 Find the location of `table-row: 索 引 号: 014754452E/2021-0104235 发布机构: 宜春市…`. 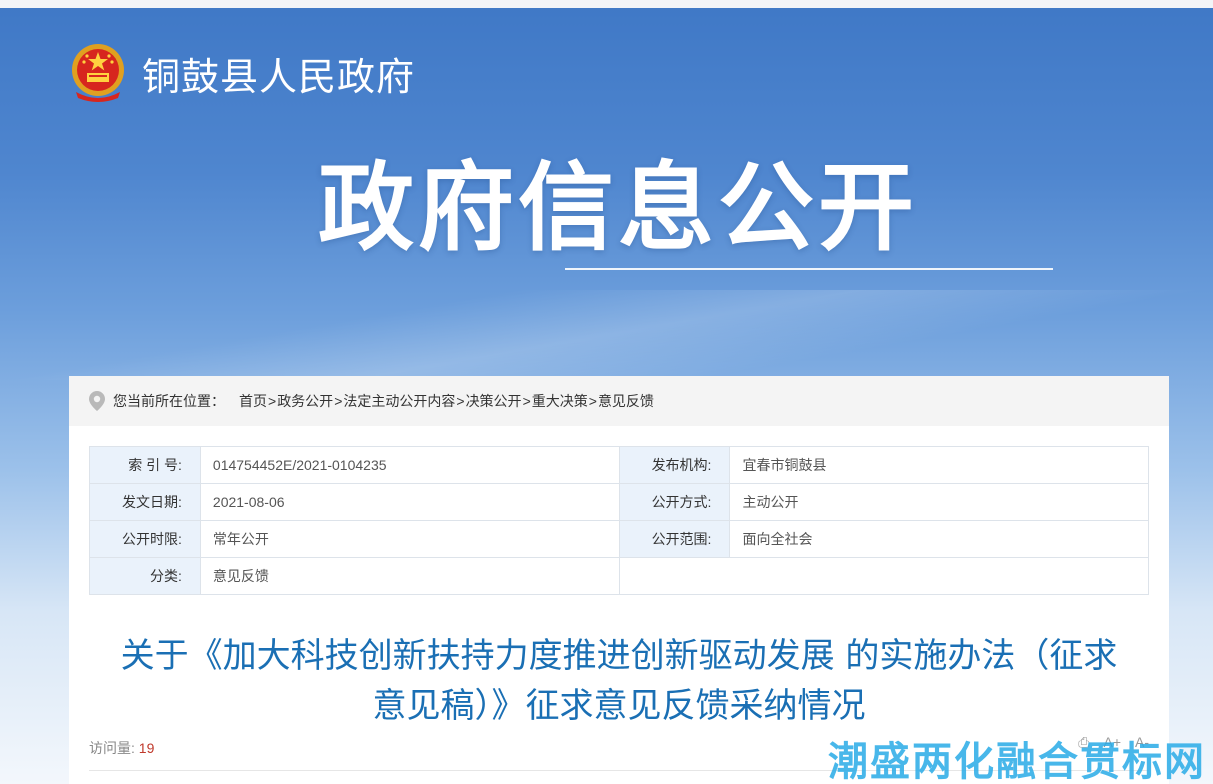

table-row: 索 引 号: 014754452E/2021-0104235 发布机构: 宜春市… is located at coordinates (619, 465).